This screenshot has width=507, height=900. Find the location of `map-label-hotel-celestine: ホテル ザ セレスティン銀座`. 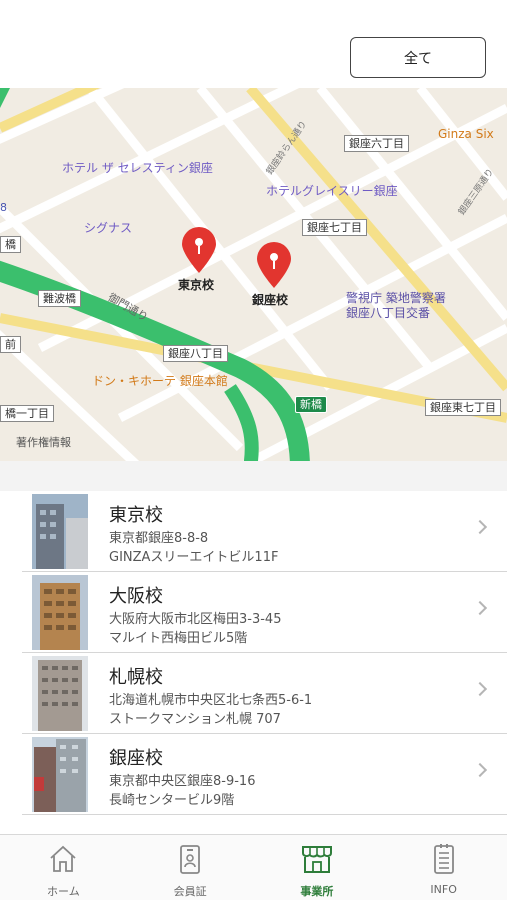

map-label-hotel-celestine: ホテル ザ セレスティン銀座 is located at coordinates (137, 168).